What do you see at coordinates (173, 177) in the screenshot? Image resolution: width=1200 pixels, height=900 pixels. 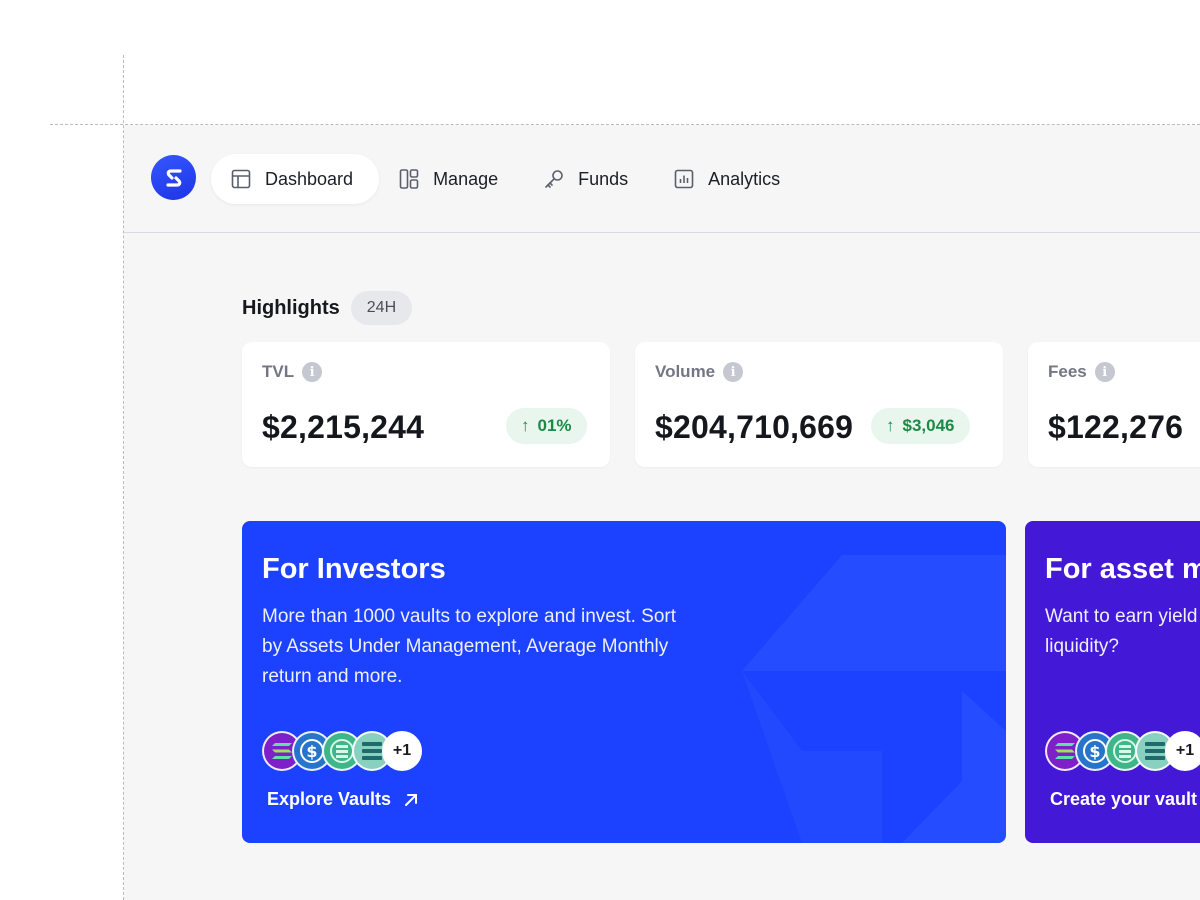 I see `logo-icon` at bounding box center [173, 177].